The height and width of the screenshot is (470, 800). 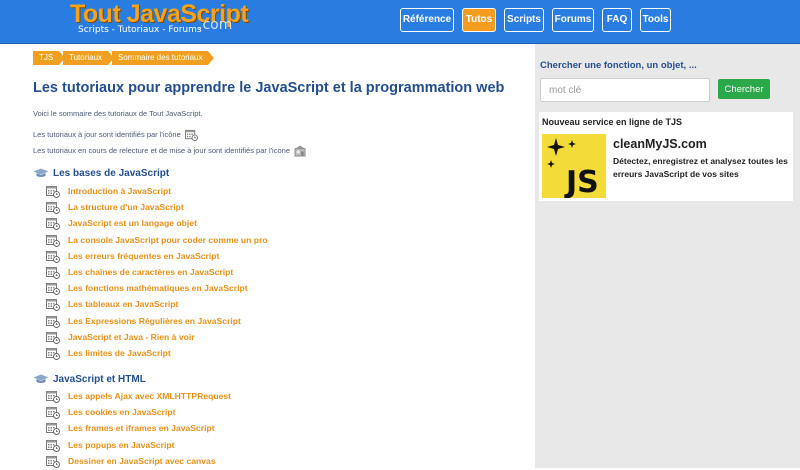 What do you see at coordinates (150, 272) in the screenshot?
I see `tutorial-link: Les chaînes de caractères en JavaScript` at bounding box center [150, 272].